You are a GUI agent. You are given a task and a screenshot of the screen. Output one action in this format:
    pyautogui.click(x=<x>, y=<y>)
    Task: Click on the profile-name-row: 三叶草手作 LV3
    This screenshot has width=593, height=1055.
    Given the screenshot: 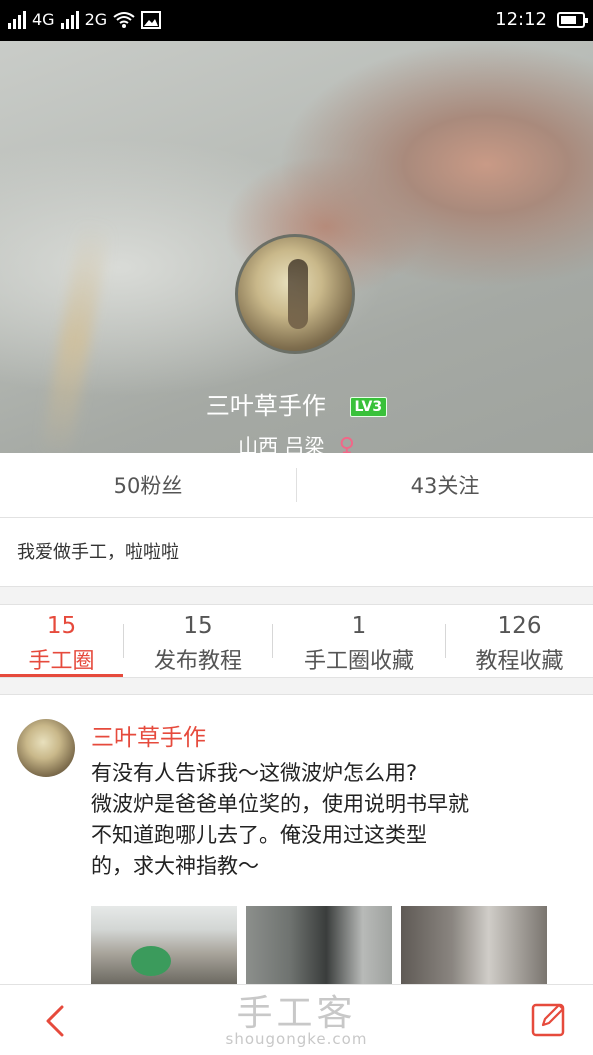 What is the action you would take?
    pyautogui.click(x=296, y=403)
    